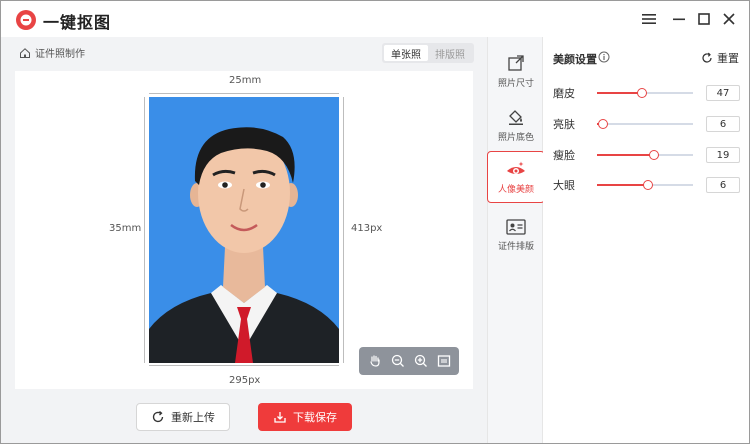 Image resolution: width=750 pixels, height=444 pixels. I want to click on minimize-icon, so click(679, 19).